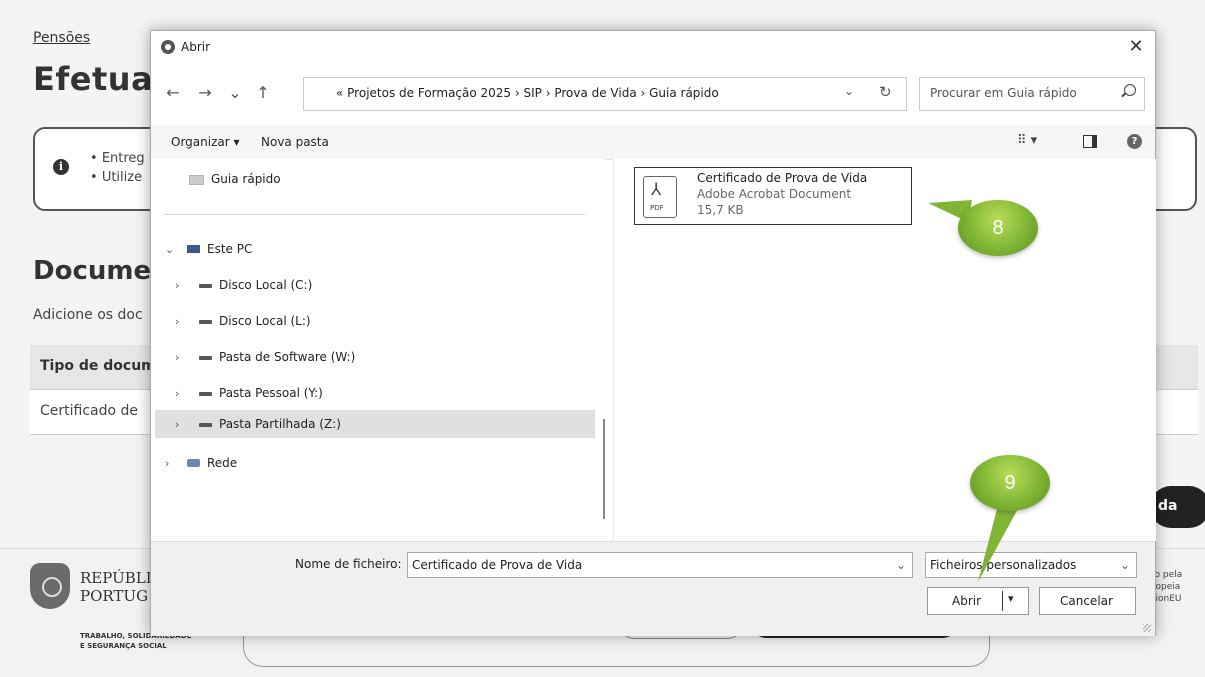  What do you see at coordinates (235, 93) in the screenshot?
I see `recent-locations-icon: ⌄` at bounding box center [235, 93].